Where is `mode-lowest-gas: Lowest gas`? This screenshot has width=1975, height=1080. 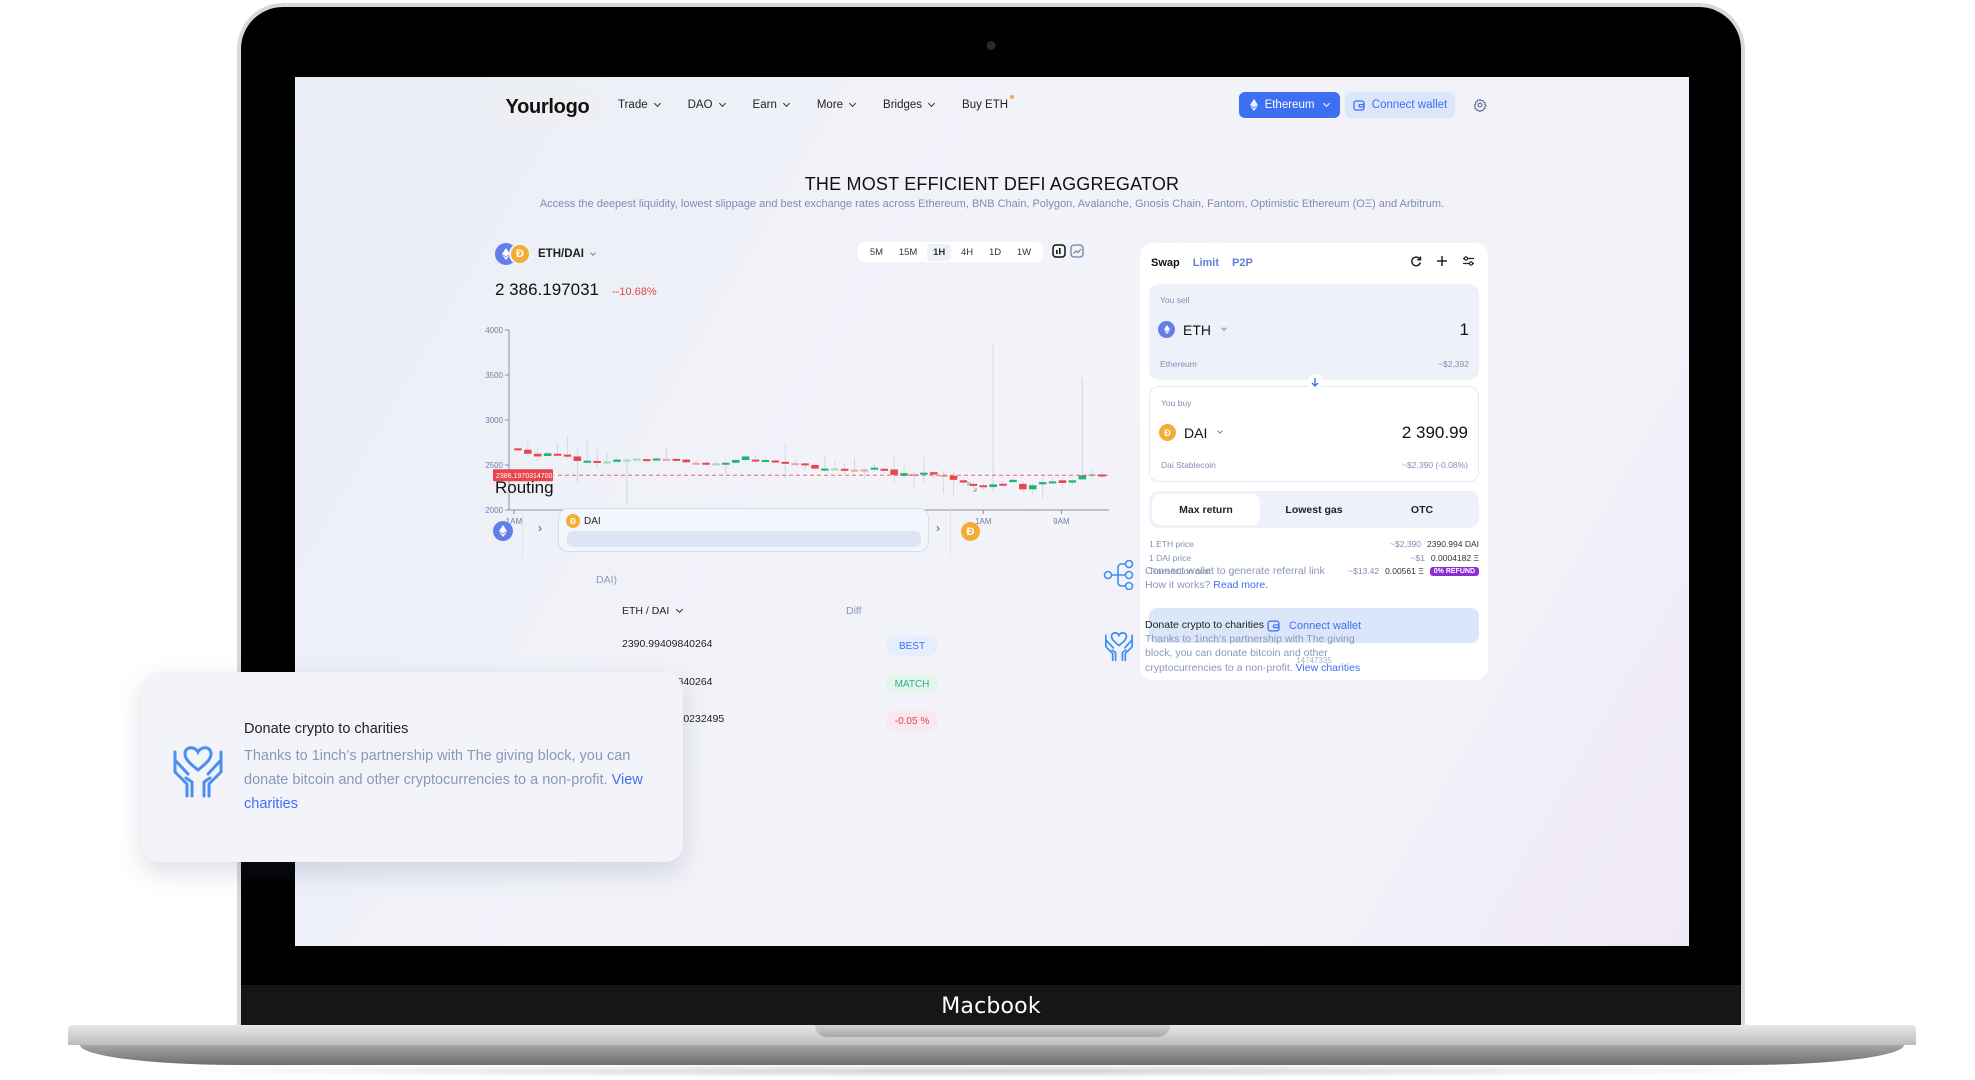
mode-lowest-gas: Lowest gas is located at coordinates (1314, 509).